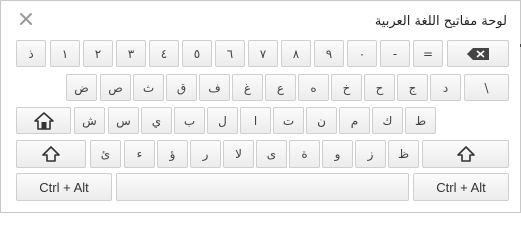 The width and height of the screenshot is (521, 240). Describe the element at coordinates (222, 120) in the screenshot. I see `key-lam: ل` at that location.